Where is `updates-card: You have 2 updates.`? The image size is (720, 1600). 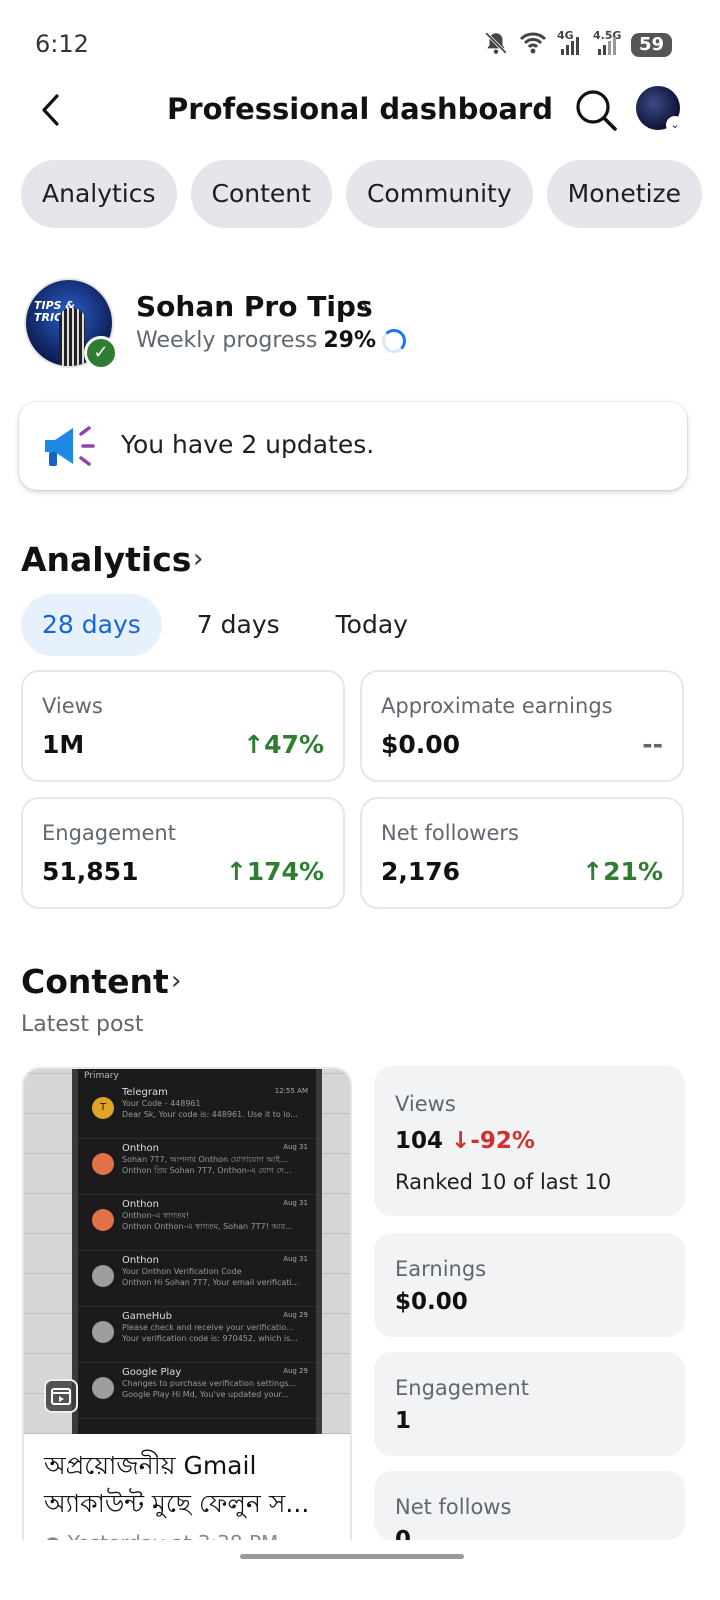
updates-card: You have 2 updates. is located at coordinates (353, 446).